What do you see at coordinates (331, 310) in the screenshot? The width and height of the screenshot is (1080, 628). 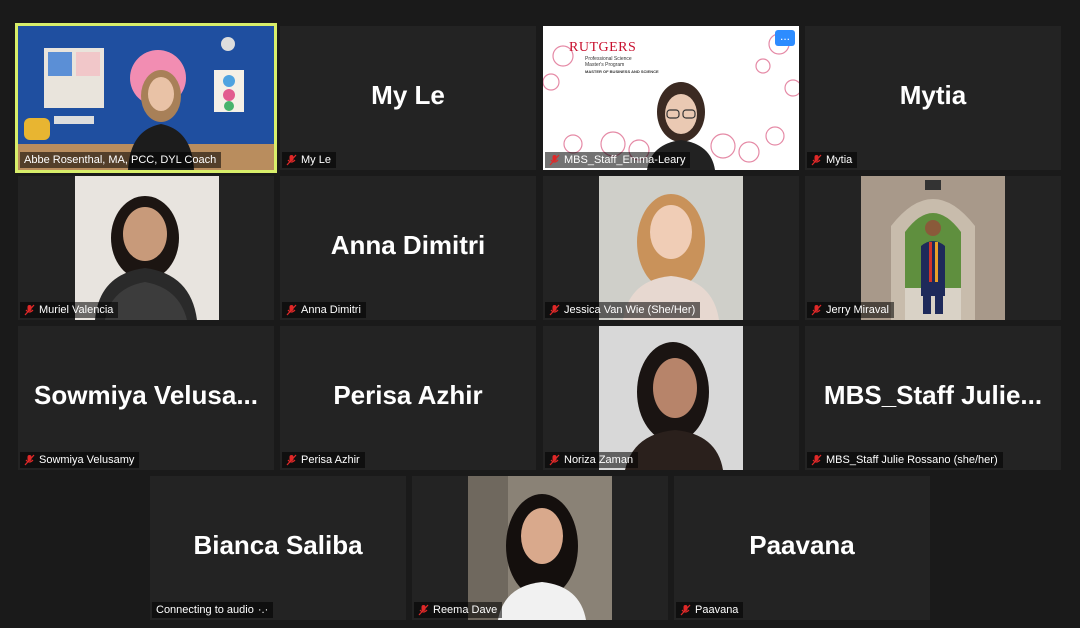 I see `participant-name: Anna Dimitri` at bounding box center [331, 310].